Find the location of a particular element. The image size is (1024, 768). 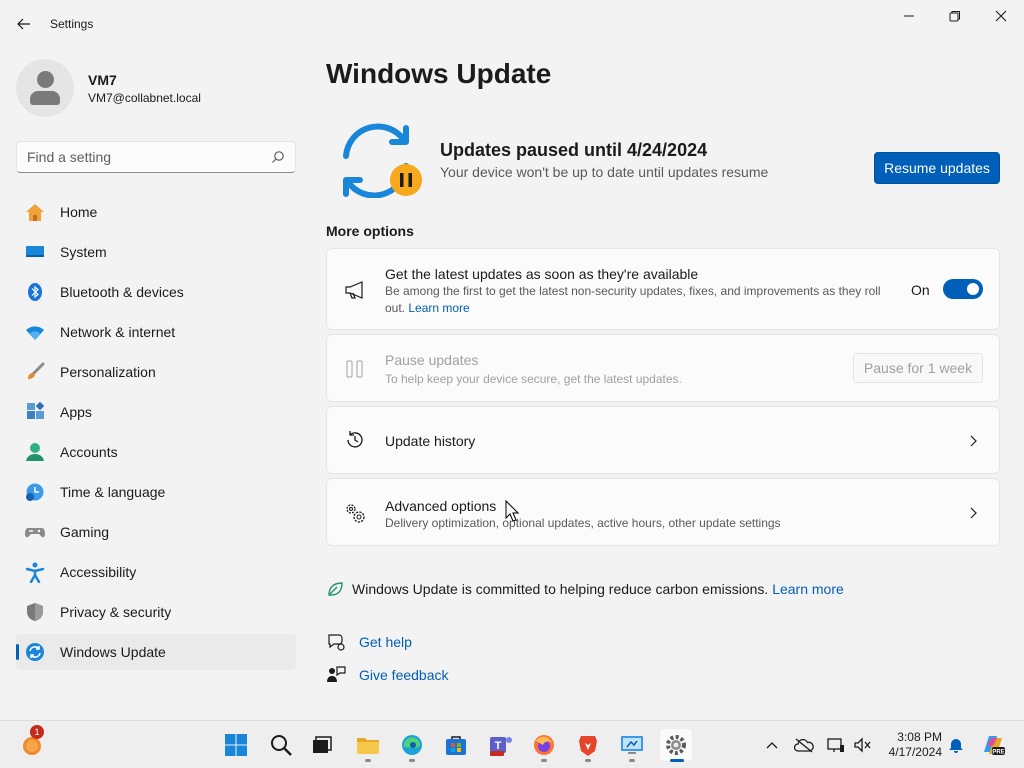

copilot-button: PRE is located at coordinates (993, 745).